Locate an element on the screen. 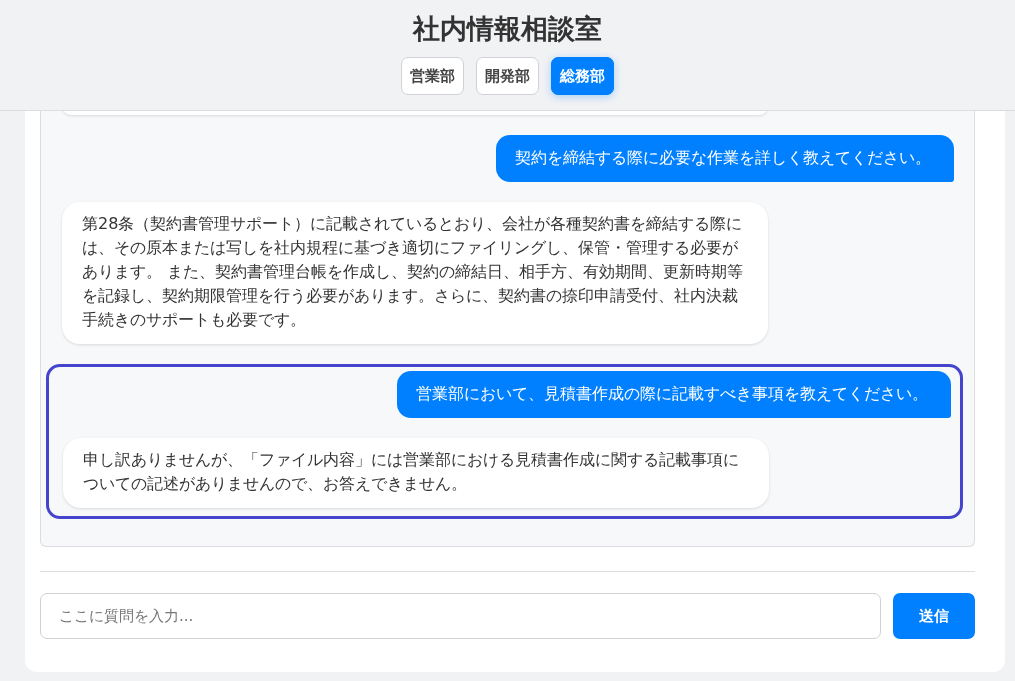  department-tab: 総務部 is located at coordinates (582, 76).